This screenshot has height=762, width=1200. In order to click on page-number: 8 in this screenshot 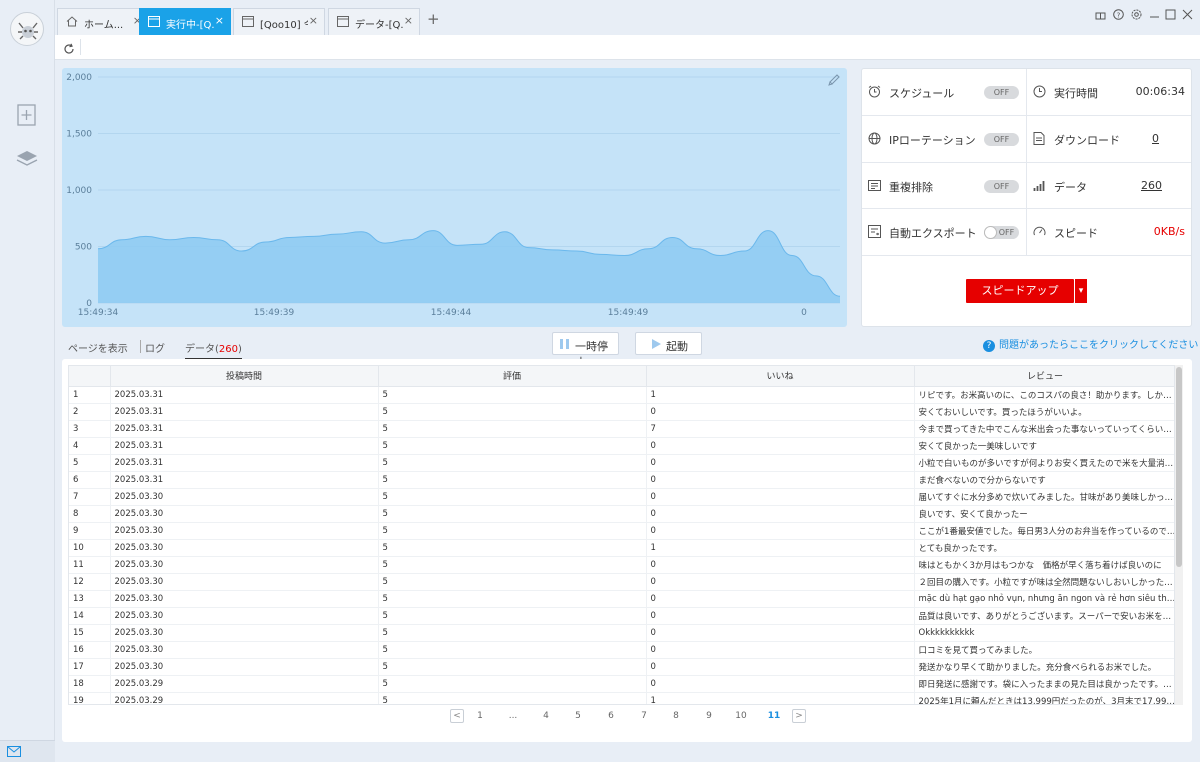, I will do `click(676, 716)`.